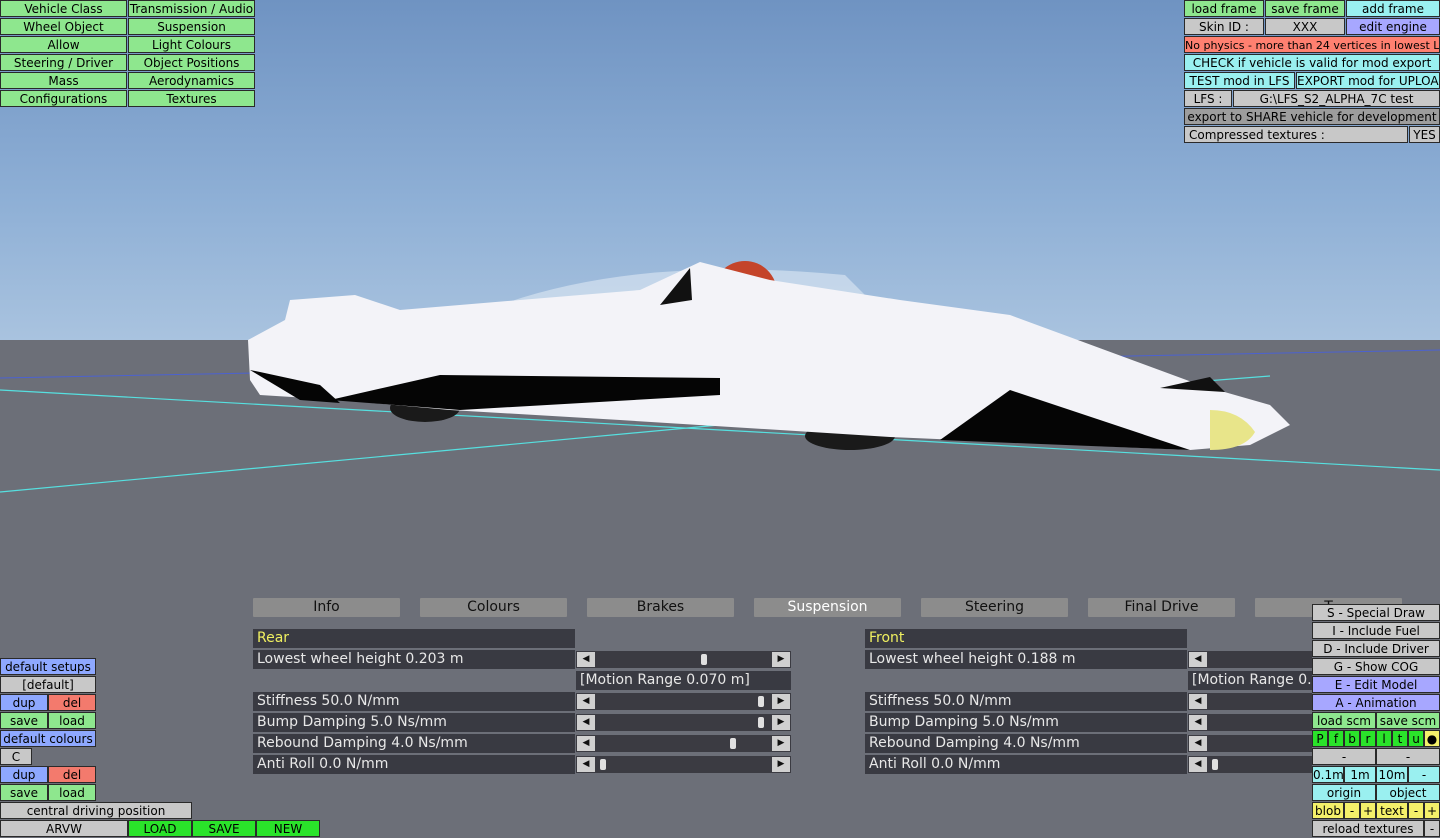 This screenshot has width=1440, height=838. Describe the element at coordinates (1250, 659) in the screenshot. I see `front-lowest-wheel-slider: ◀` at that location.